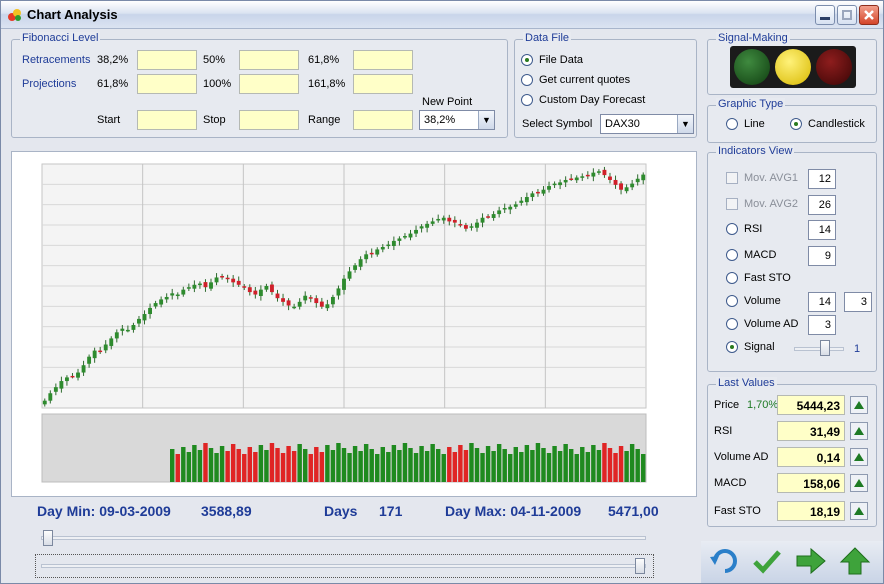 The width and height of the screenshot is (884, 584). What do you see at coordinates (759, 347) in the screenshot?
I see `label-signal: Signal` at bounding box center [759, 347].